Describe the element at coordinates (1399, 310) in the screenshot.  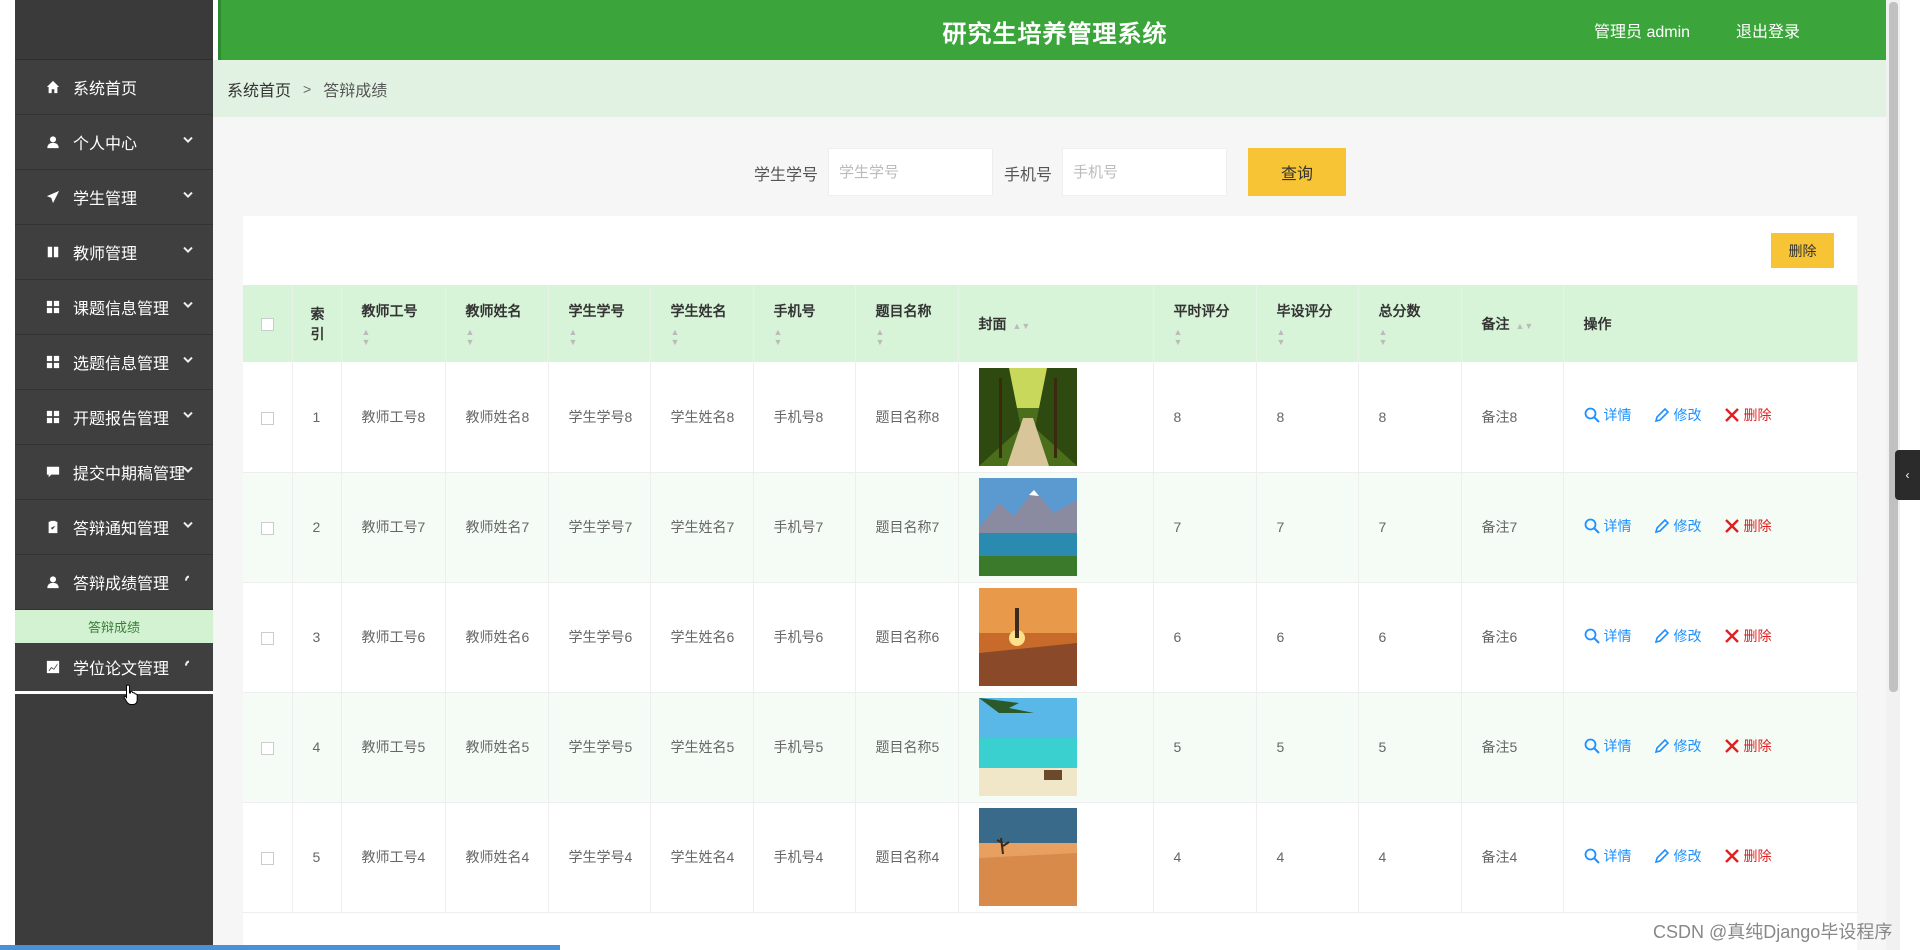
I see `column-header-label: 总分数` at that location.